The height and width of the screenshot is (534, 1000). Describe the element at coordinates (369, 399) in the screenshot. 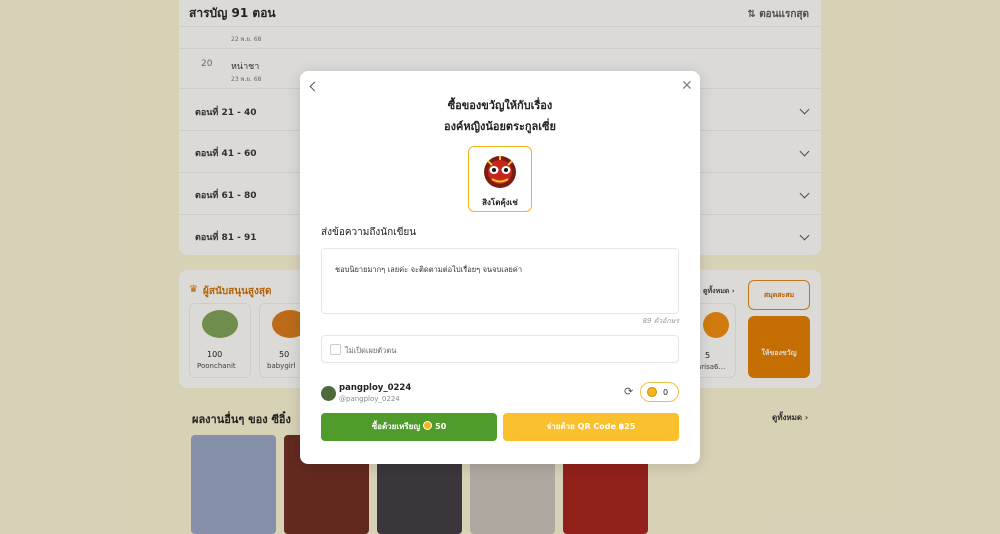

I see `user-handle: @pangploy_0224` at that location.